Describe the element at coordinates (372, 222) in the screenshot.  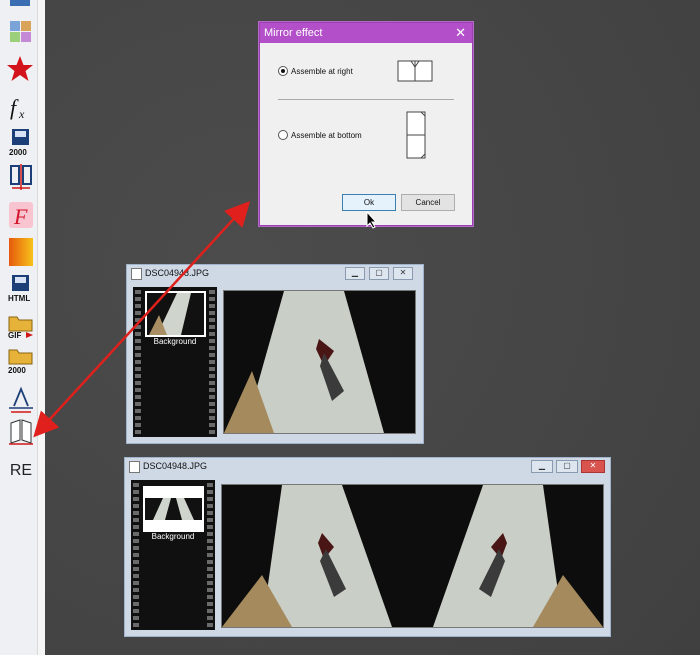
I see `mouse-cursor-icon` at that location.